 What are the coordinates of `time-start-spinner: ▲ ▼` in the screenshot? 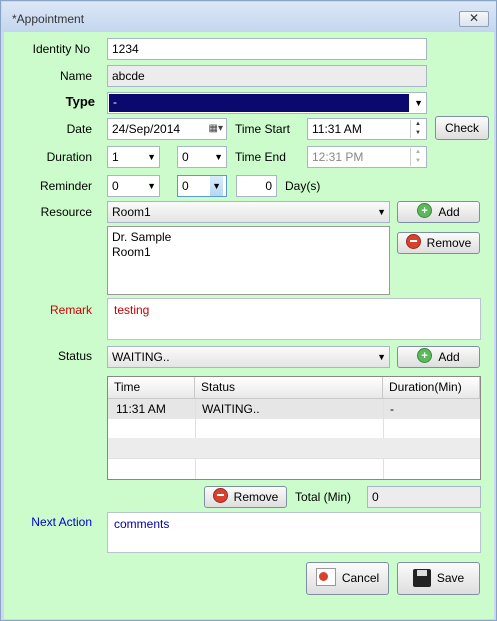 It's located at (417, 129).